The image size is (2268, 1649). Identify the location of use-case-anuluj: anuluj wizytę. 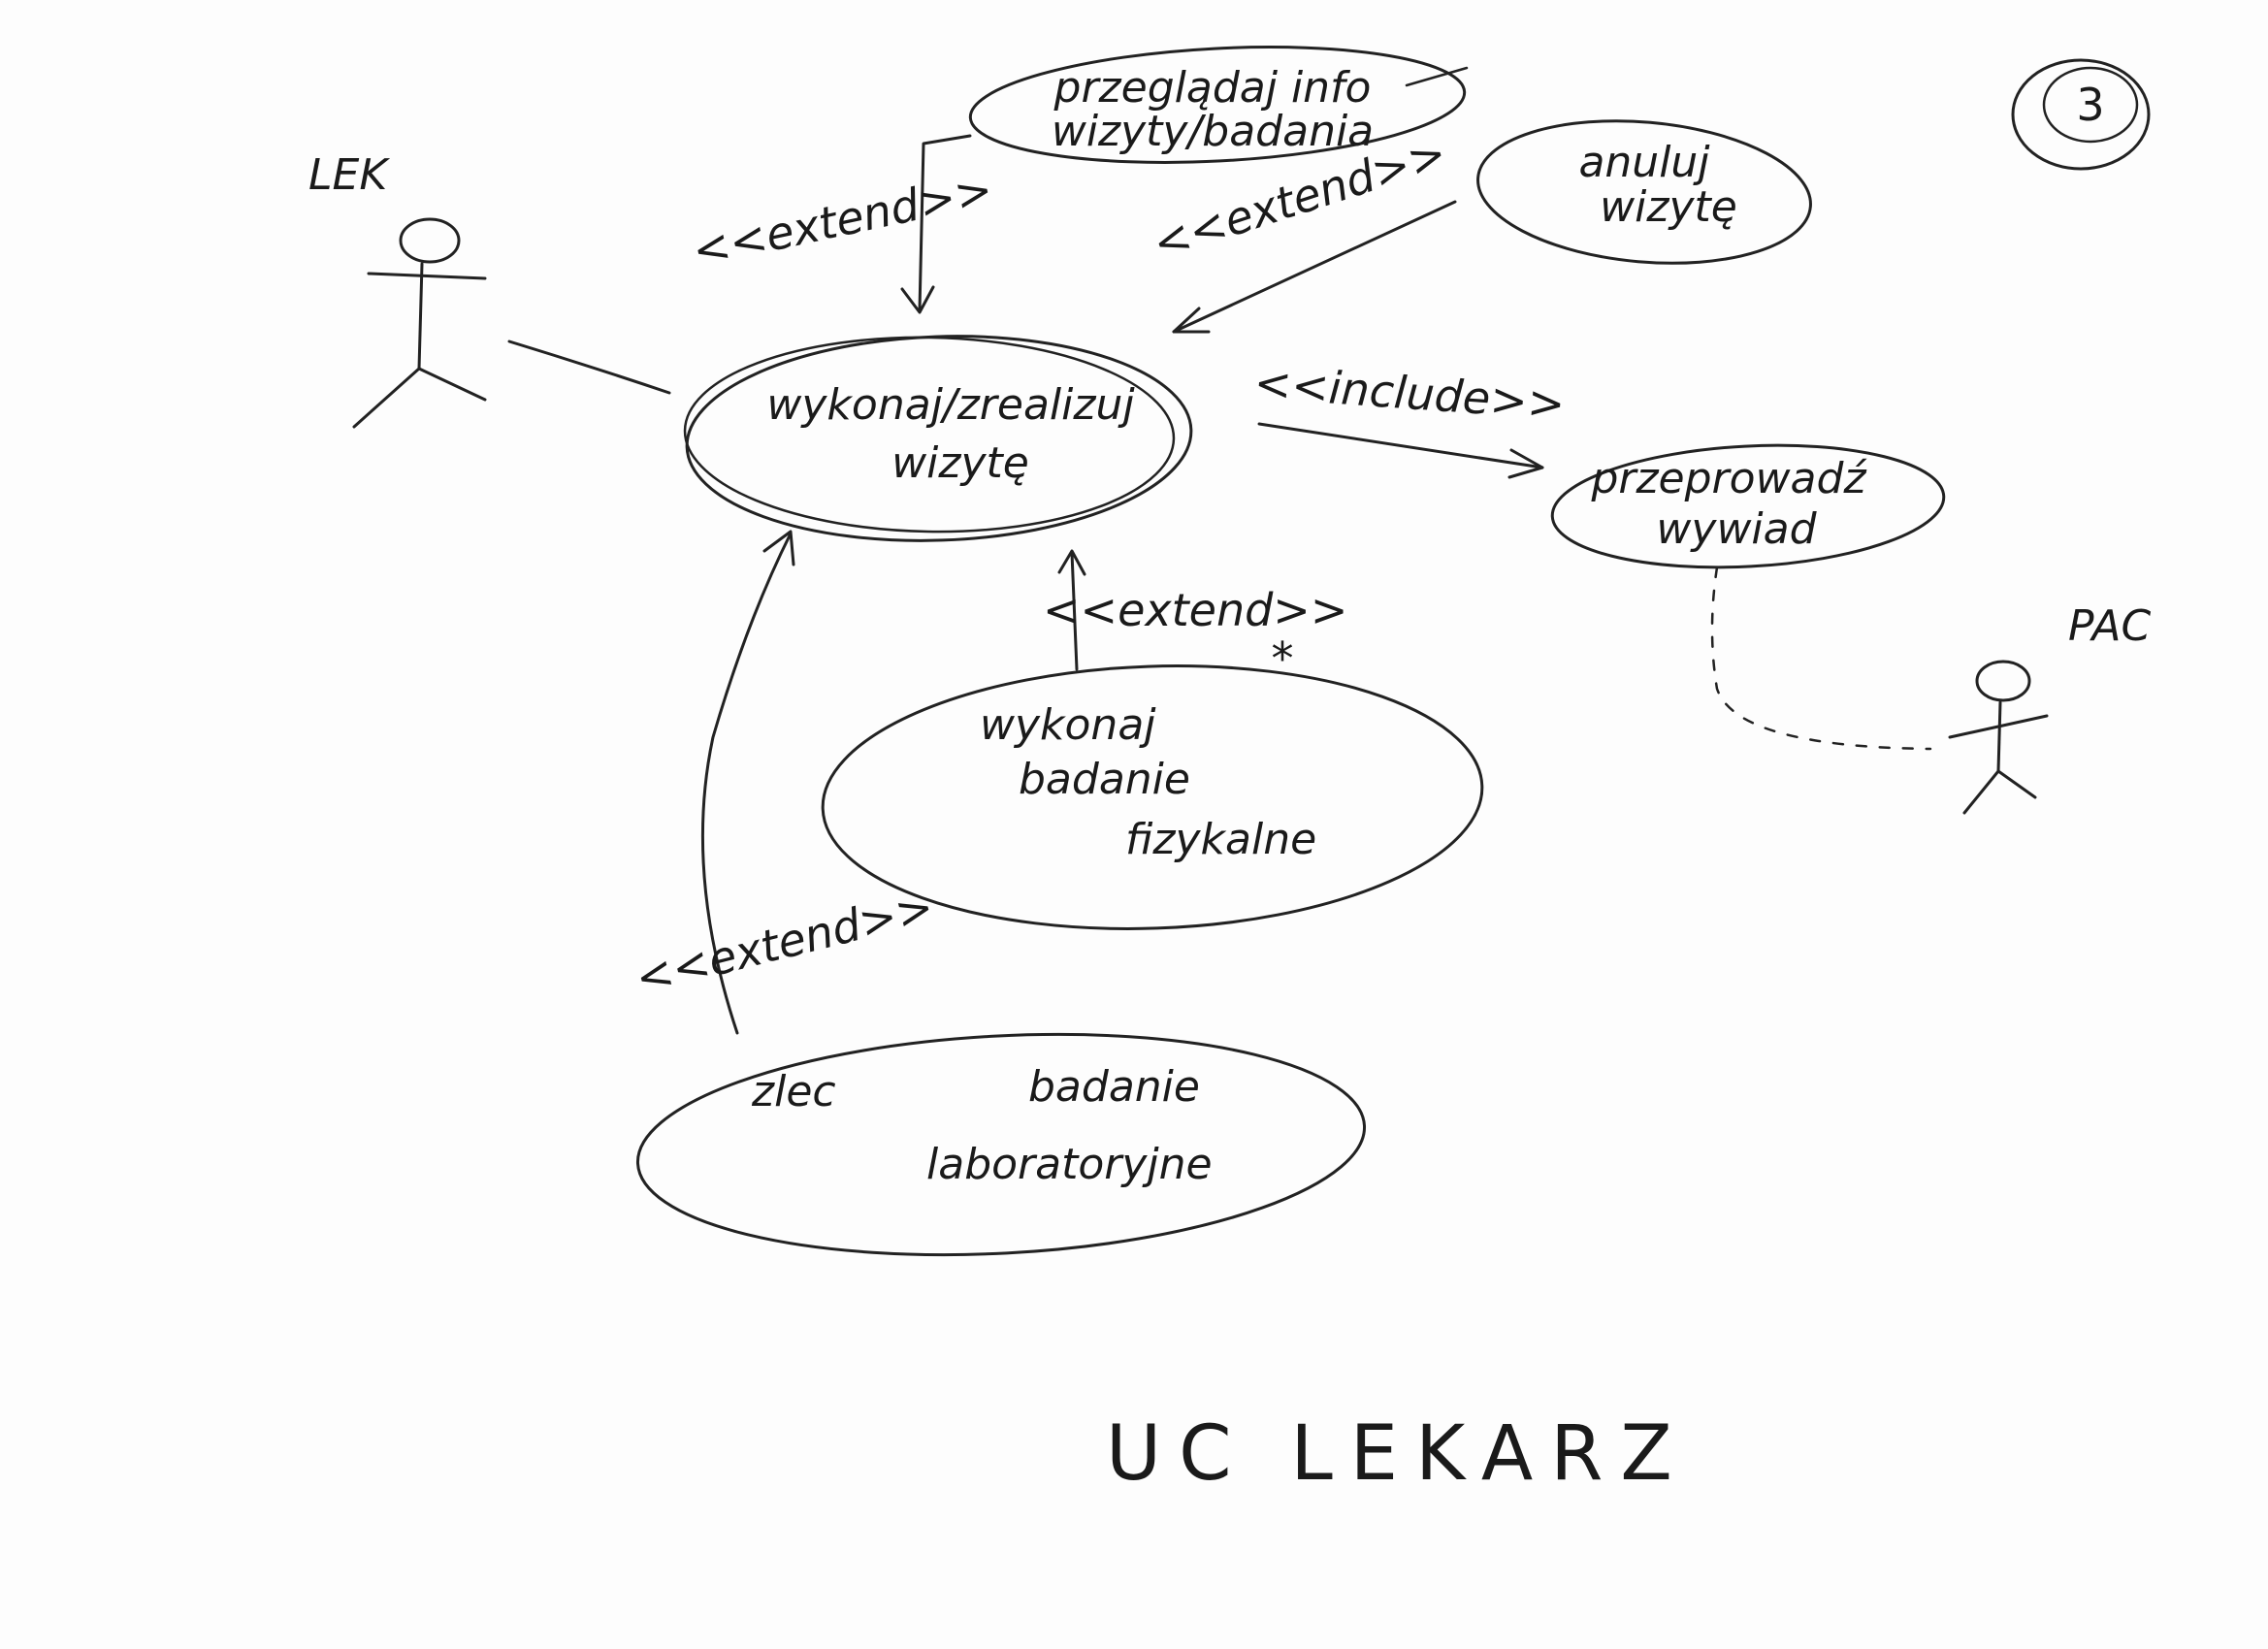
(1644, 192).